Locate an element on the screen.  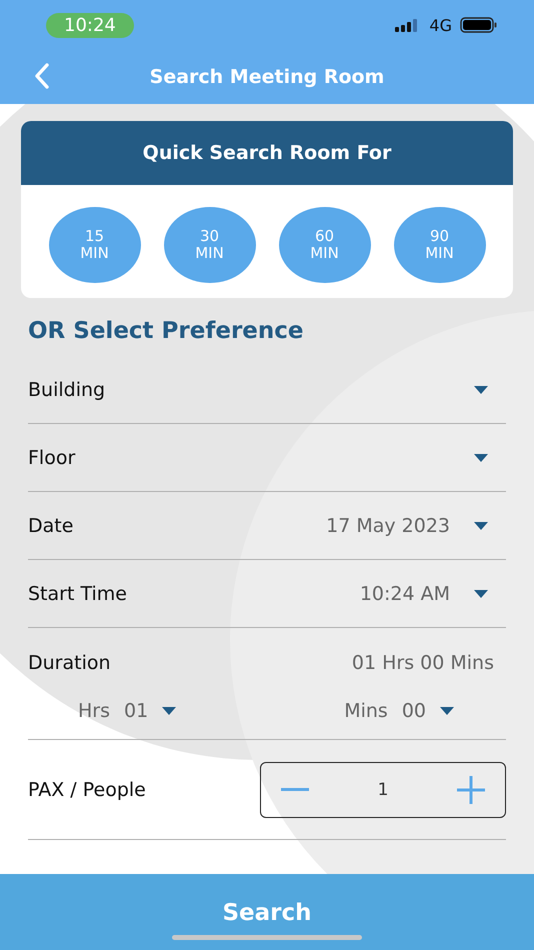
field-label: Floor is located at coordinates (52, 457).